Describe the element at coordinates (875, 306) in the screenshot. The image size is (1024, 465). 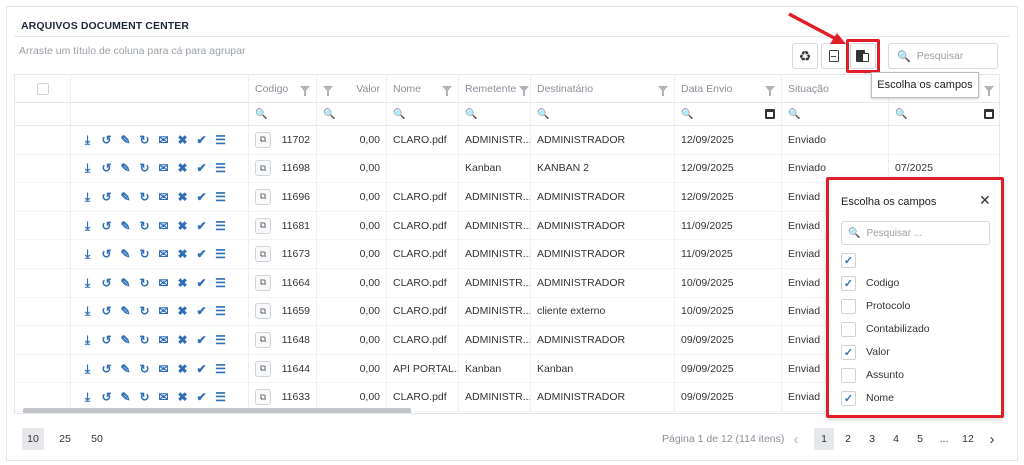
I see `chooser-option: Protocolo` at that location.